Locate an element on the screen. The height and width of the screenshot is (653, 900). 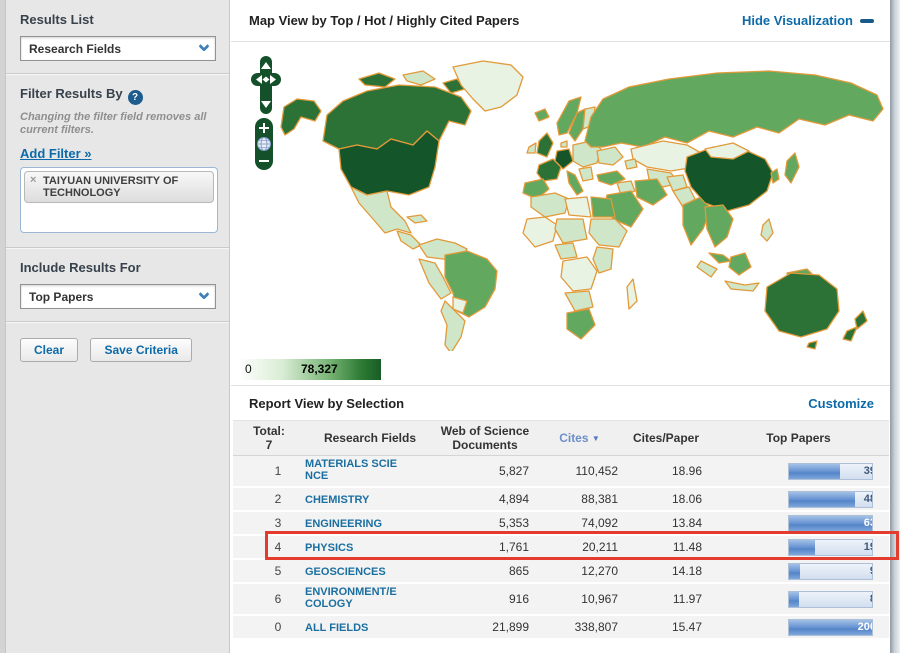
row-cites: 74,092 is located at coordinates (599, 523).